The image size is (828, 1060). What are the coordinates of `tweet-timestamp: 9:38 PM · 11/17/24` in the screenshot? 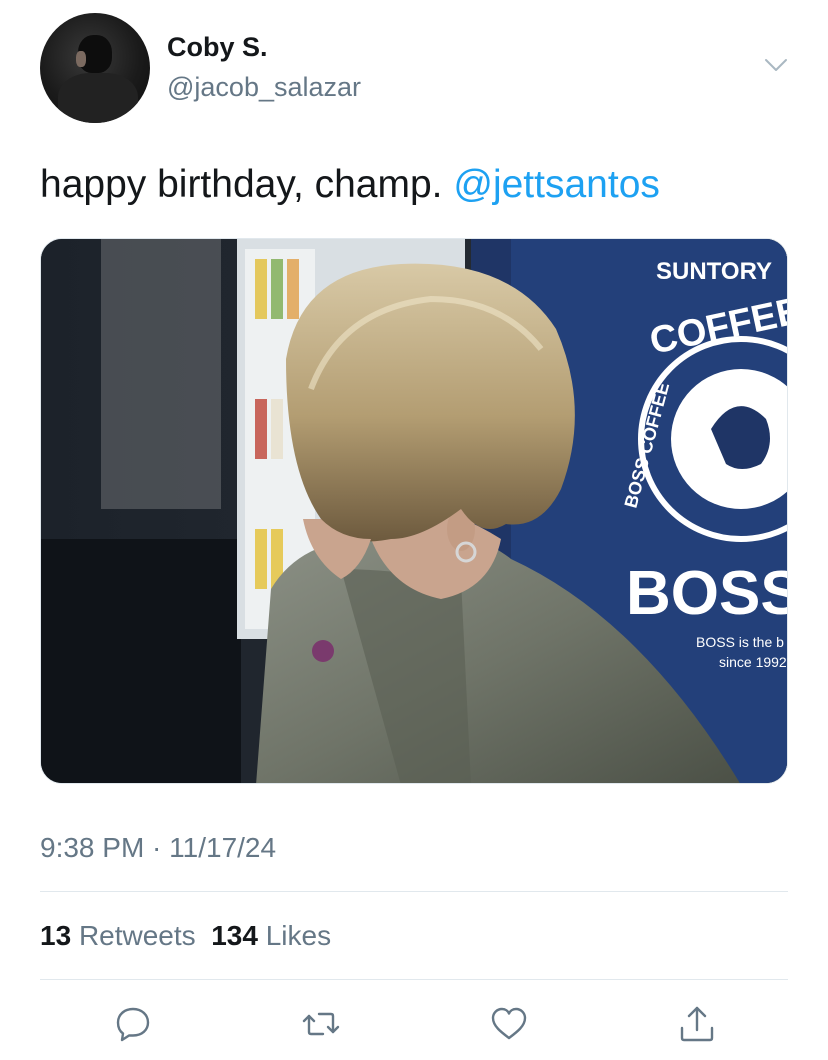 It's located at (158, 848).